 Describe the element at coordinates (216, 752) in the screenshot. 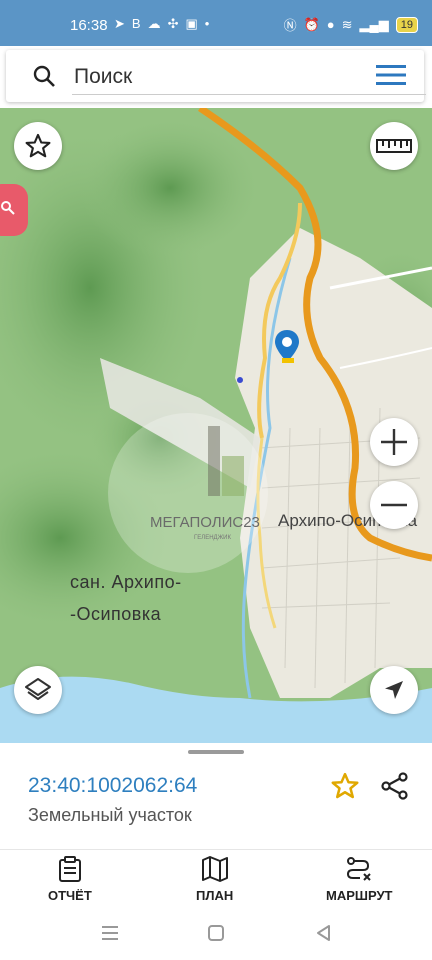

I see `sheet-drag-handle` at that location.